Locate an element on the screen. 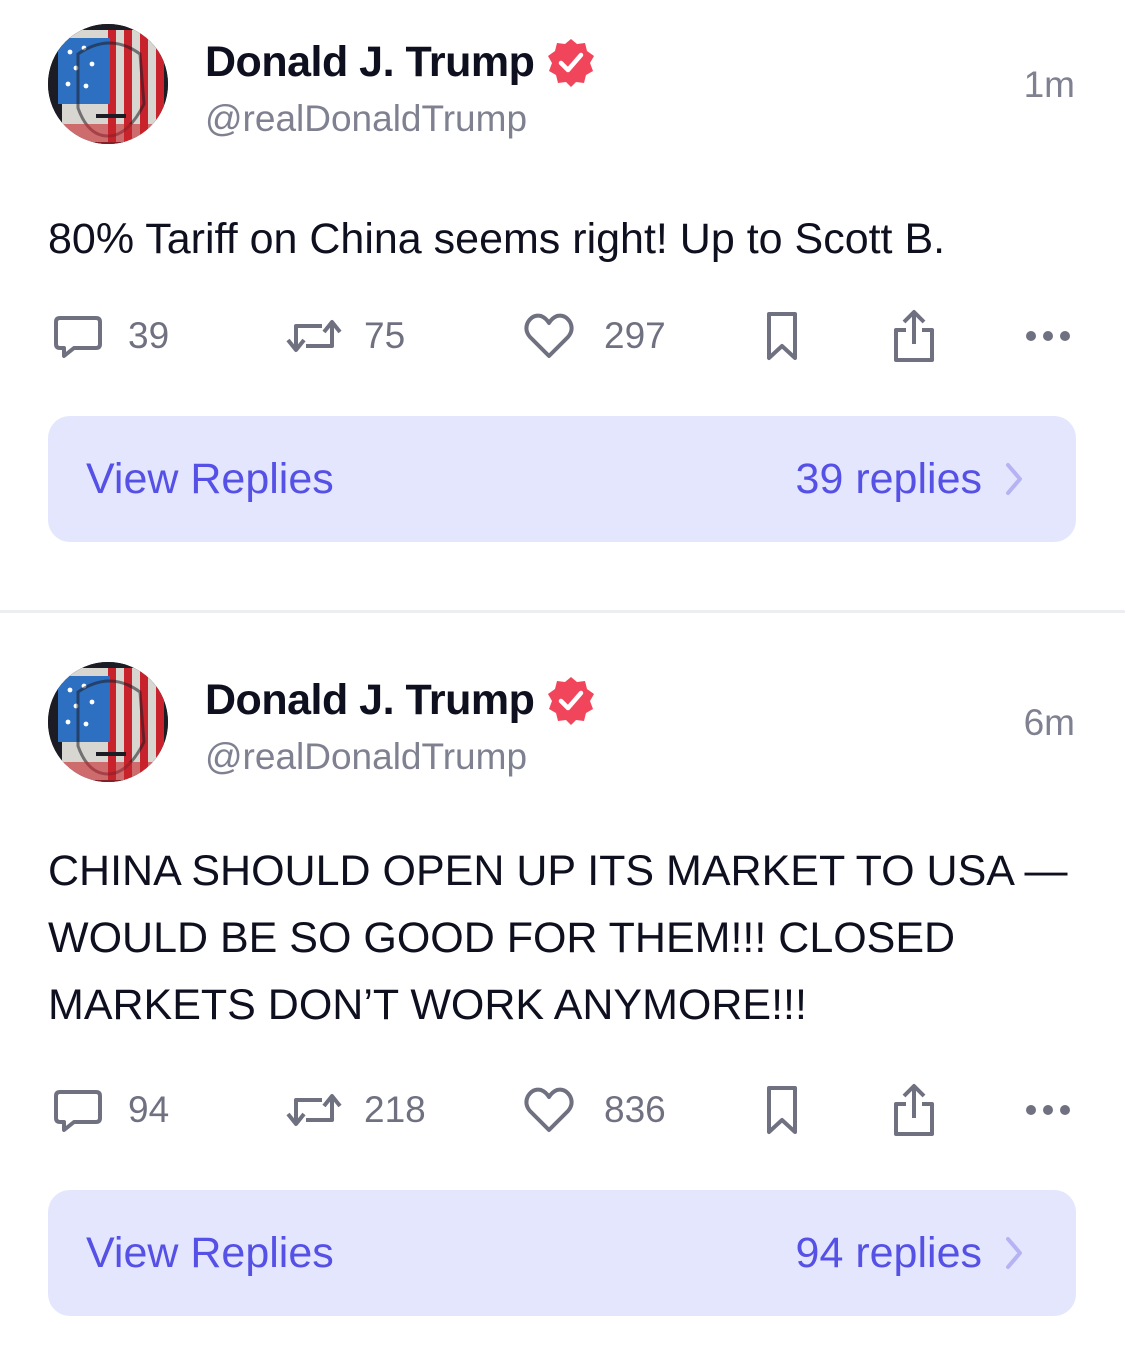 The image size is (1125, 1364). reply-count: 94 is located at coordinates (149, 1109).